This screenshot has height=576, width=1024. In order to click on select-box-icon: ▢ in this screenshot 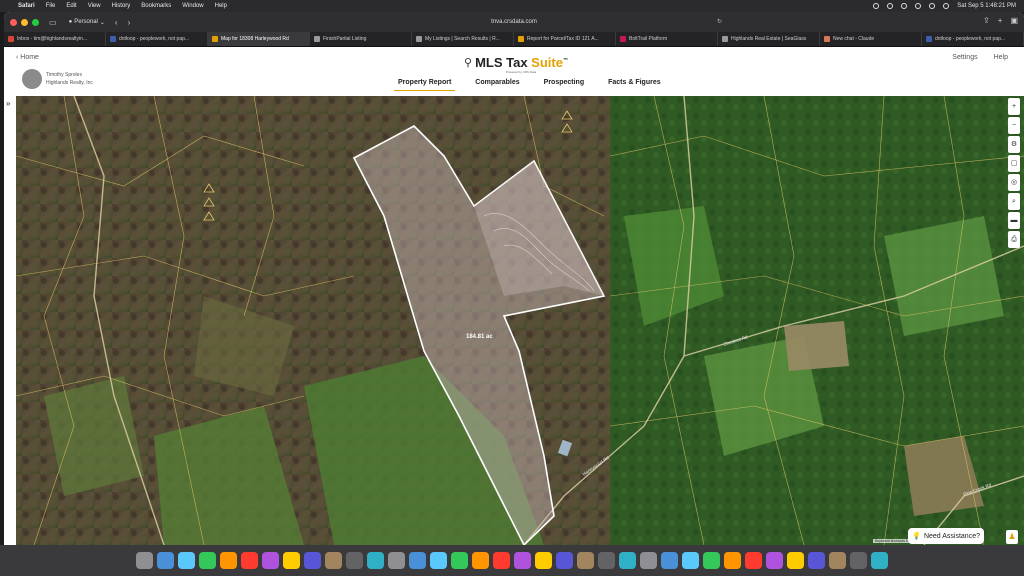, I will do `click(1014, 163)`.